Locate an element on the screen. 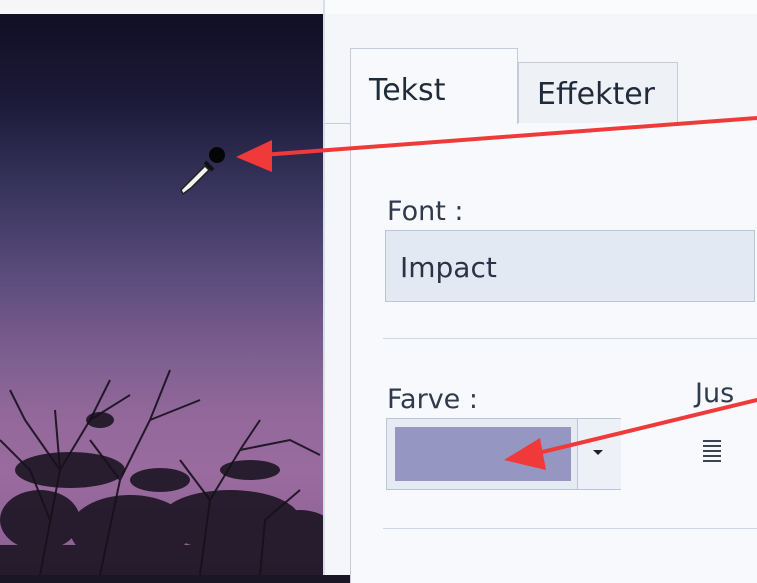 Image resolution: width=757 pixels, height=583 pixels. tab-effekter: Effekter is located at coordinates (598, 93).